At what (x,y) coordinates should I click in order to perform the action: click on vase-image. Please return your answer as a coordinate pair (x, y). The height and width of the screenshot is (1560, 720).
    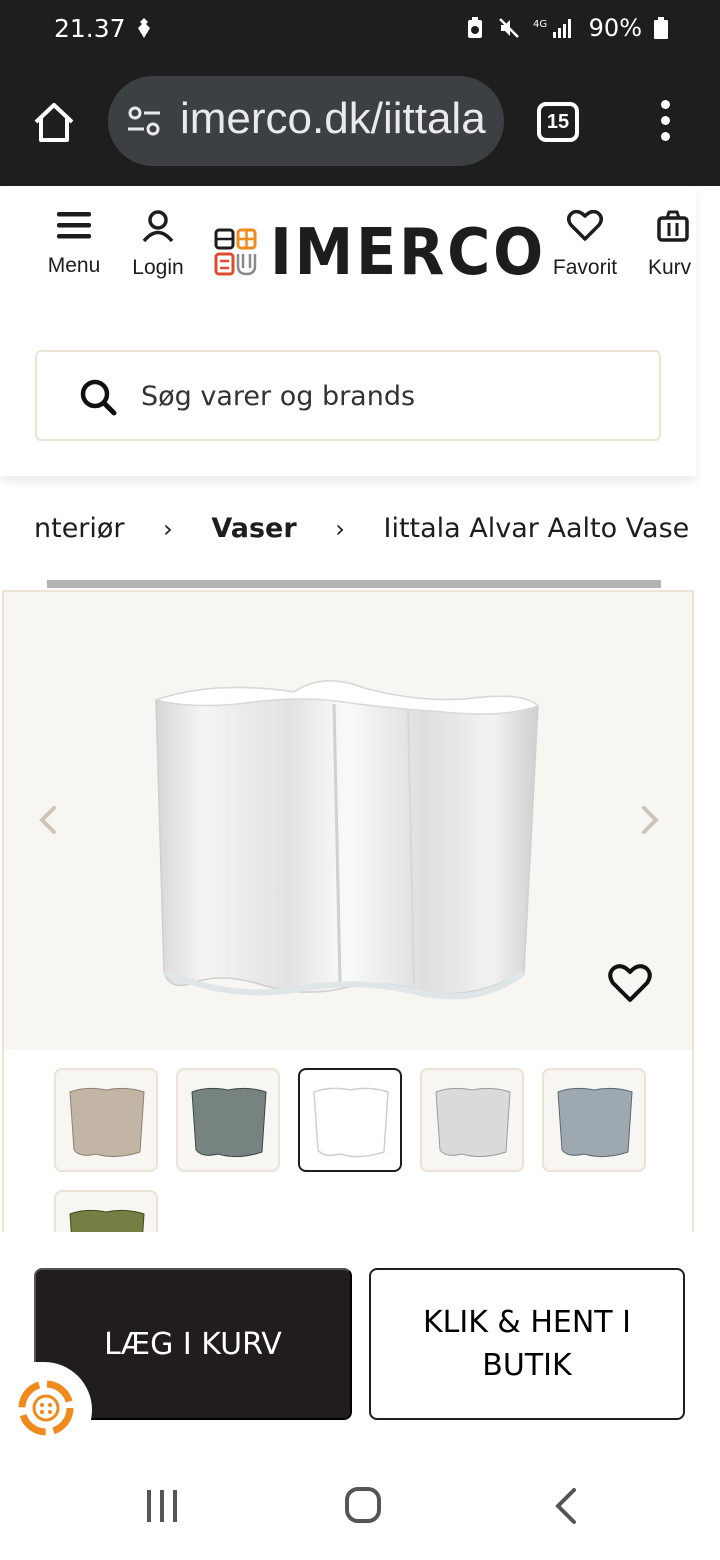
    Looking at the image, I should click on (346, 840).